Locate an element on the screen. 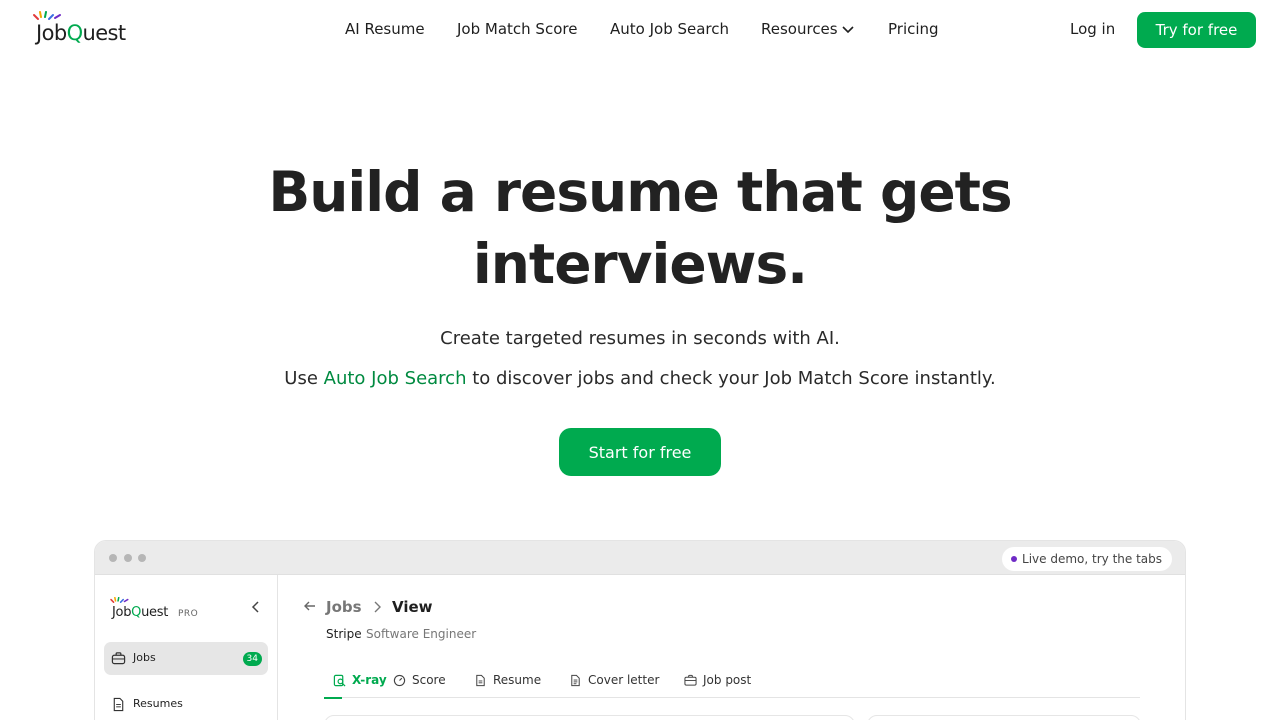 The width and height of the screenshot is (1280, 720). job-tabs: X-ray Score Resume Cover letter Job post is located at coordinates (732, 682).